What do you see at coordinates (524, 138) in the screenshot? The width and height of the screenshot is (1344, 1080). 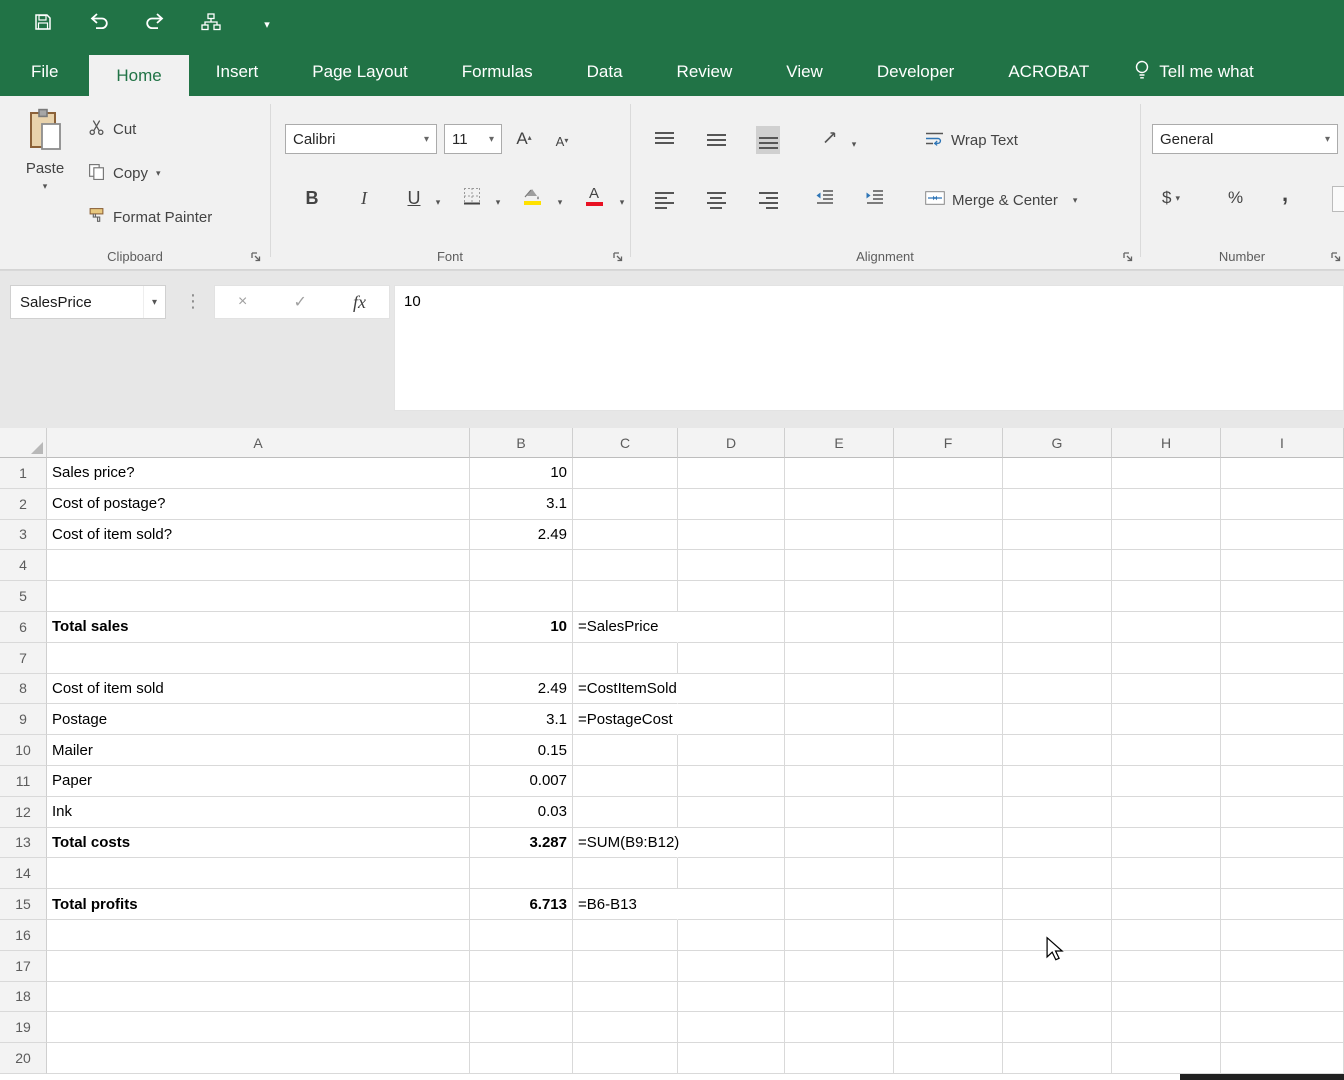 I see `increase-font-size-button: A ▴` at bounding box center [524, 138].